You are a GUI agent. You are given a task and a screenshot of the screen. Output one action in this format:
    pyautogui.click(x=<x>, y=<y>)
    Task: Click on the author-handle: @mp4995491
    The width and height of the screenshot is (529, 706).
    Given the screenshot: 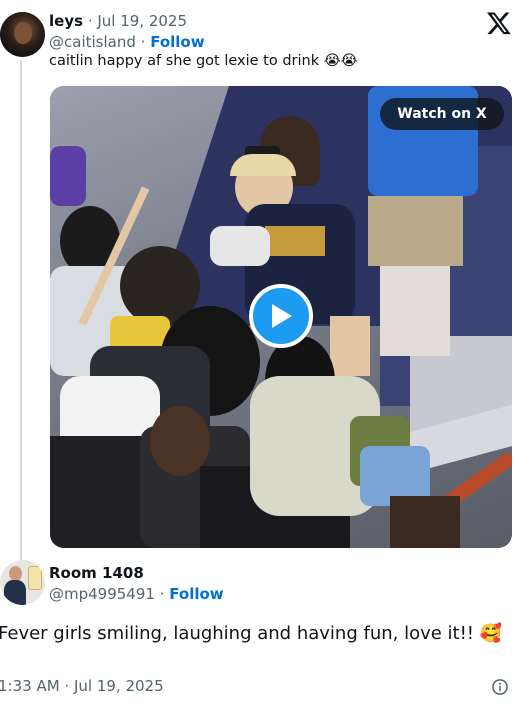 What is the action you would take?
    pyautogui.click(x=102, y=594)
    